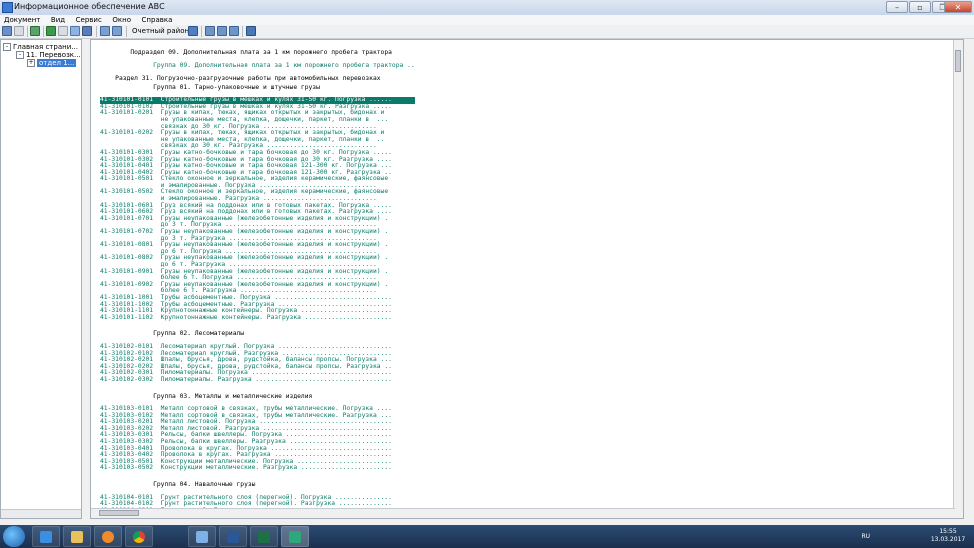 This screenshot has height=548, width=974. I want to click on horizontal-scrollbar, so click(523, 513).